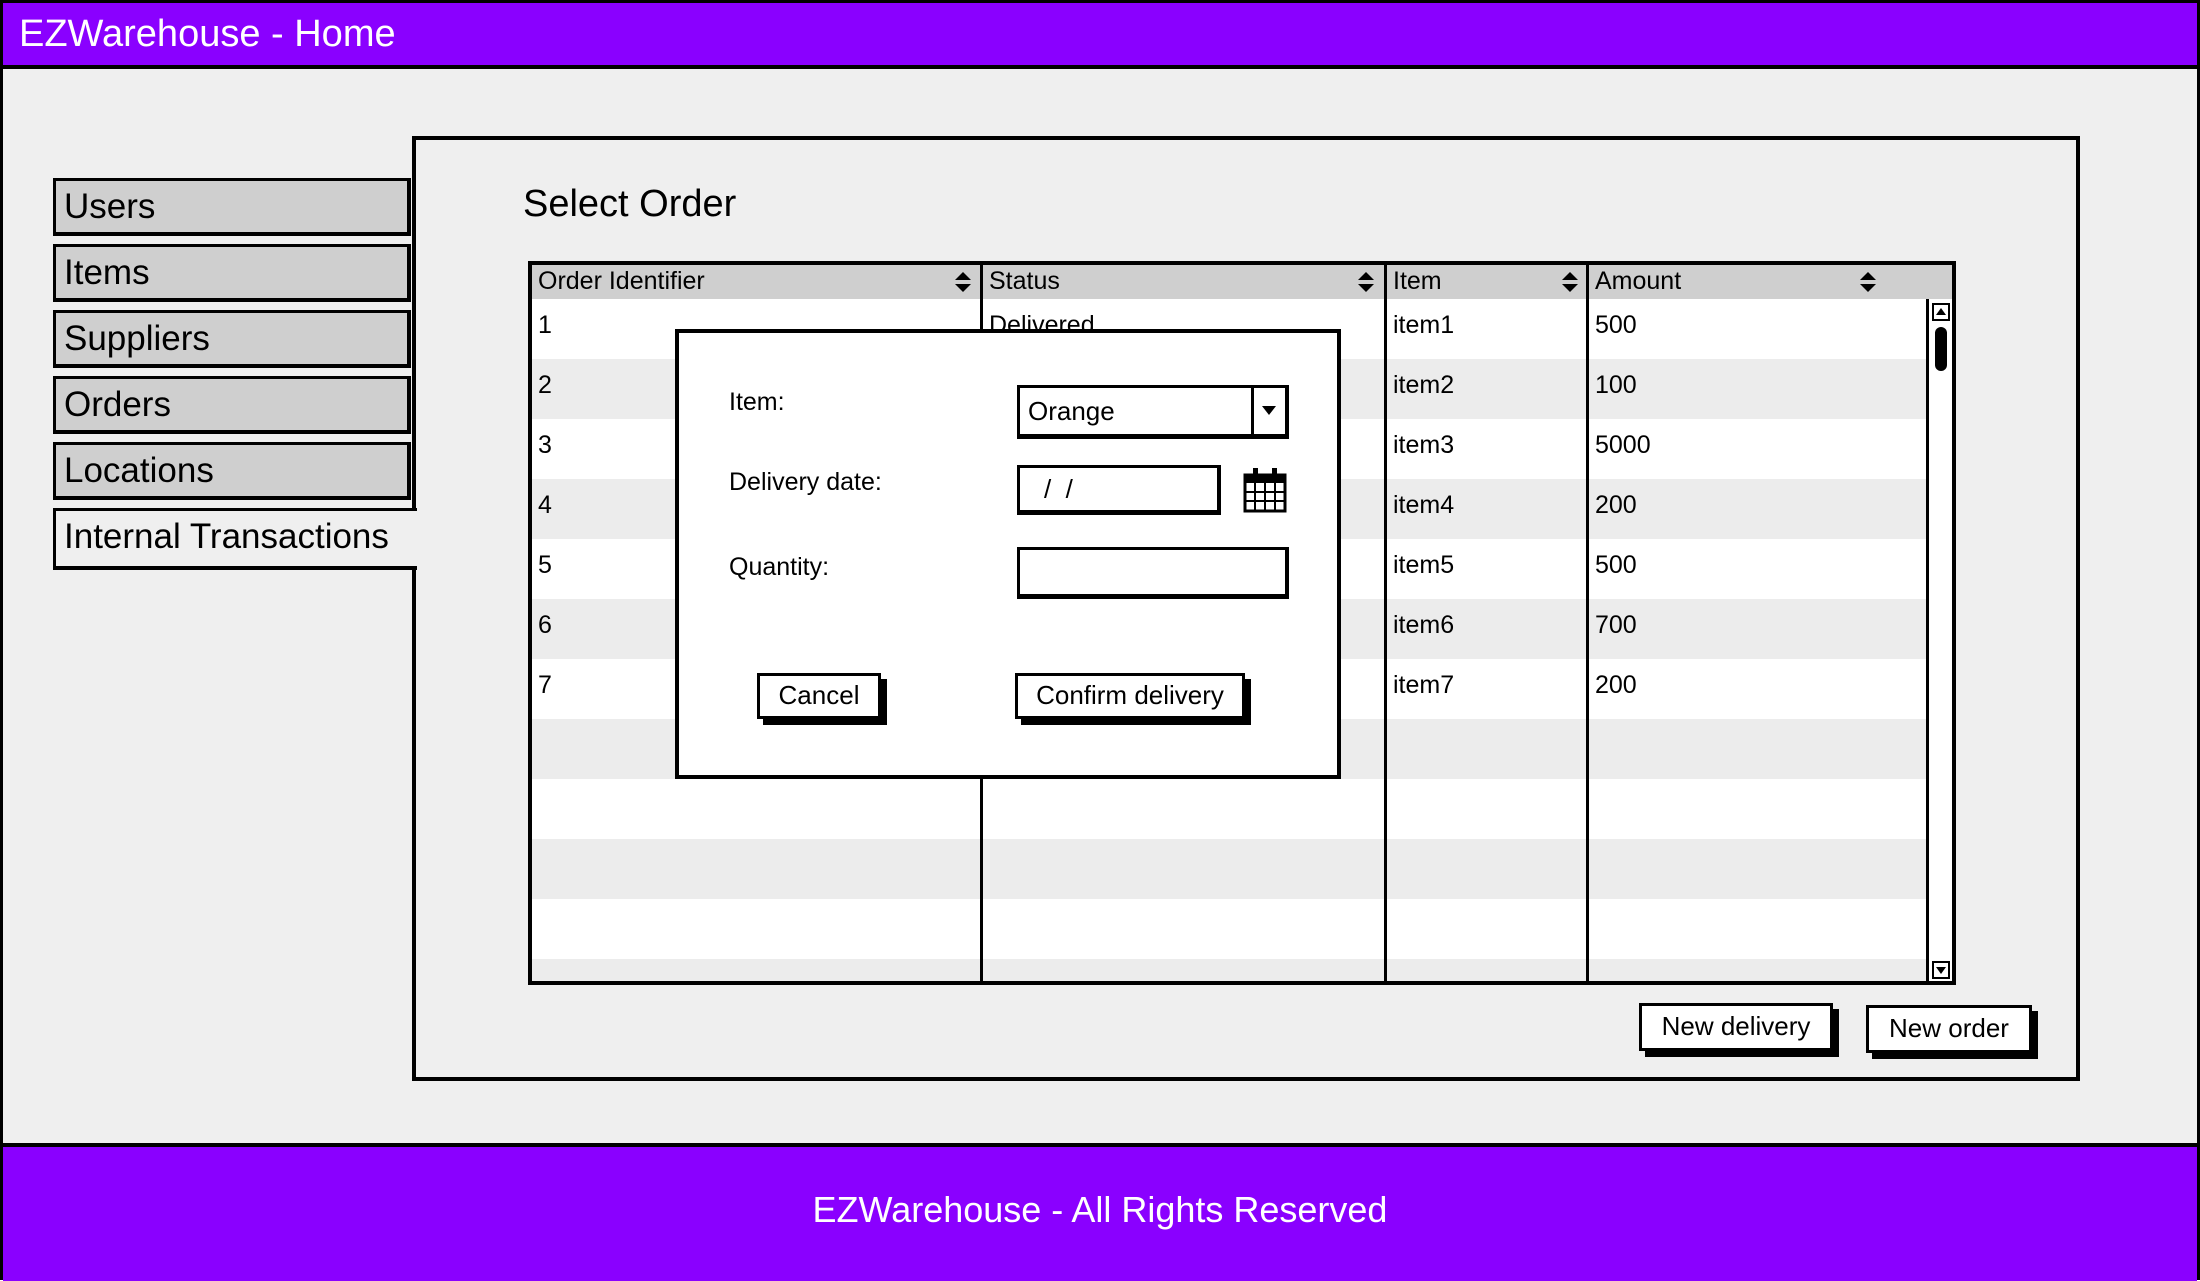 The image size is (2200, 1281). What do you see at coordinates (1424, 505) in the screenshot?
I see `cell-item: item4` at bounding box center [1424, 505].